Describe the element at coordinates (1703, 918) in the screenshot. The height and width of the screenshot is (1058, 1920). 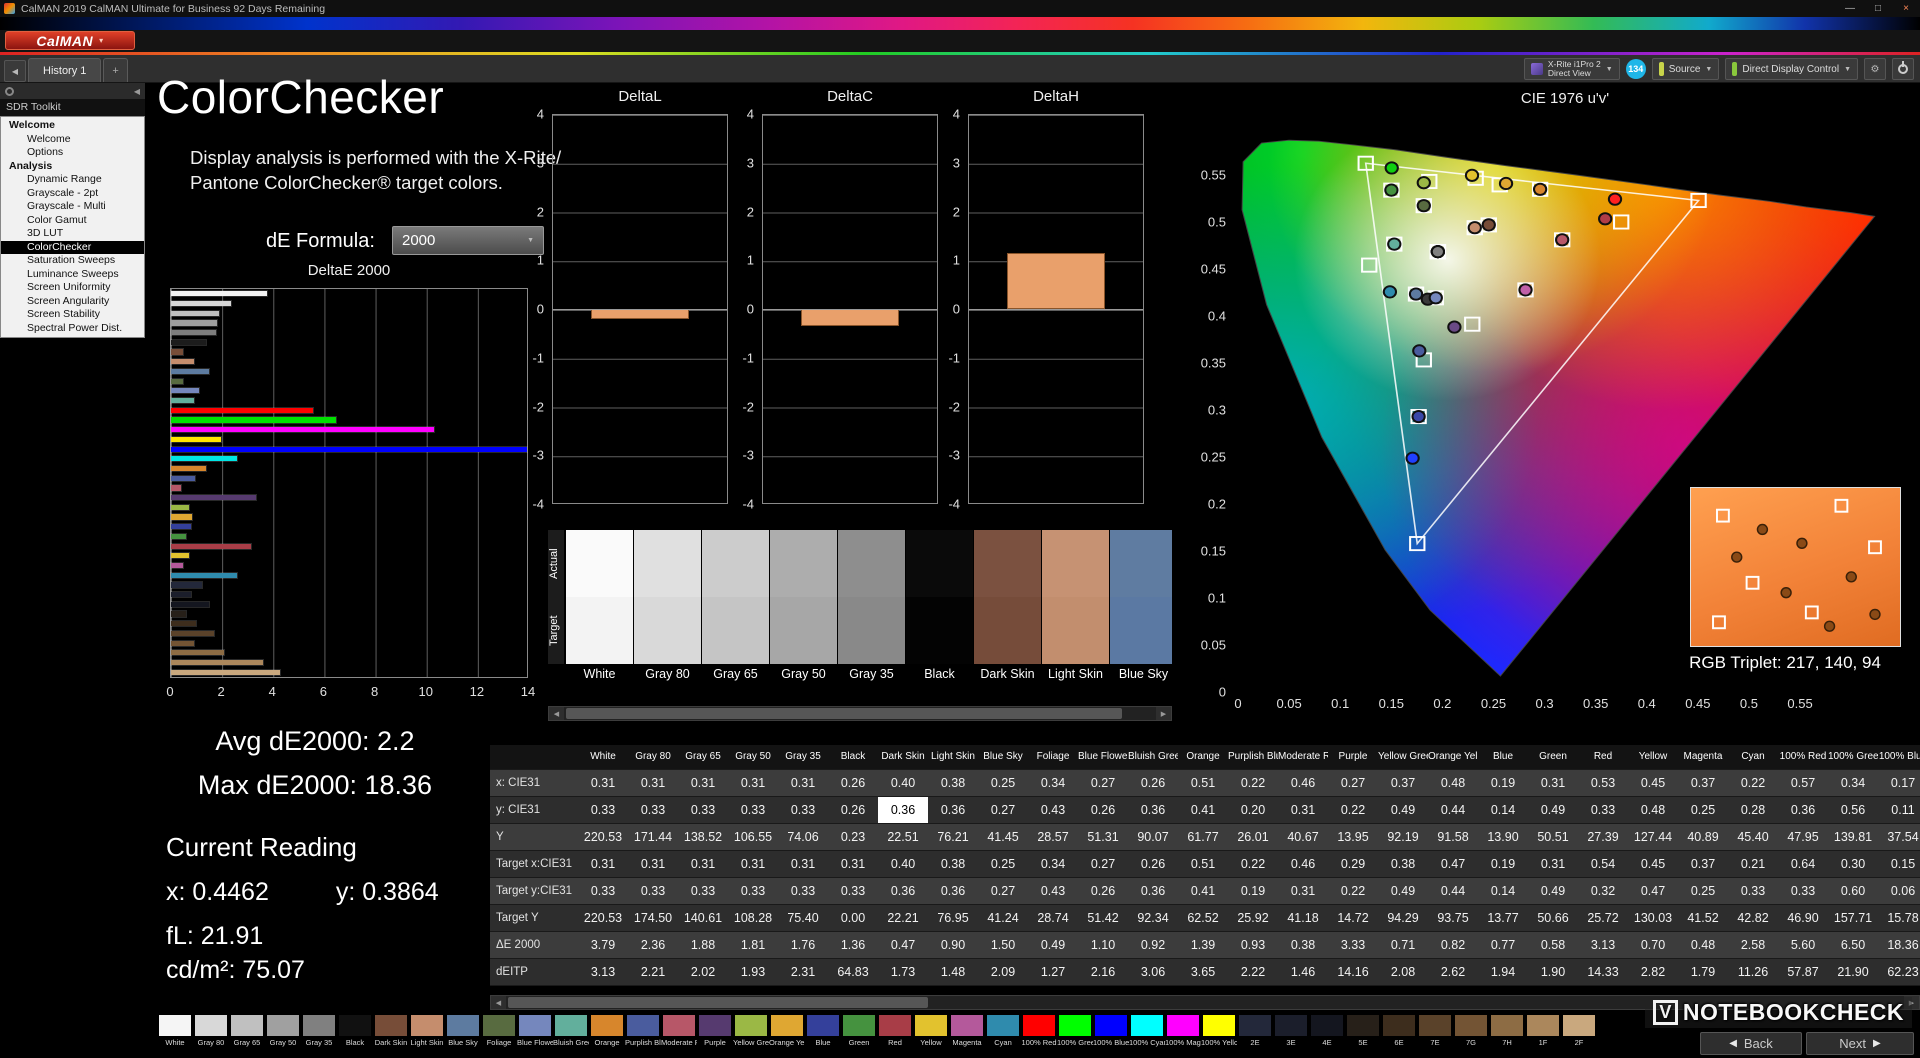
I see `cell: 41.52` at that location.